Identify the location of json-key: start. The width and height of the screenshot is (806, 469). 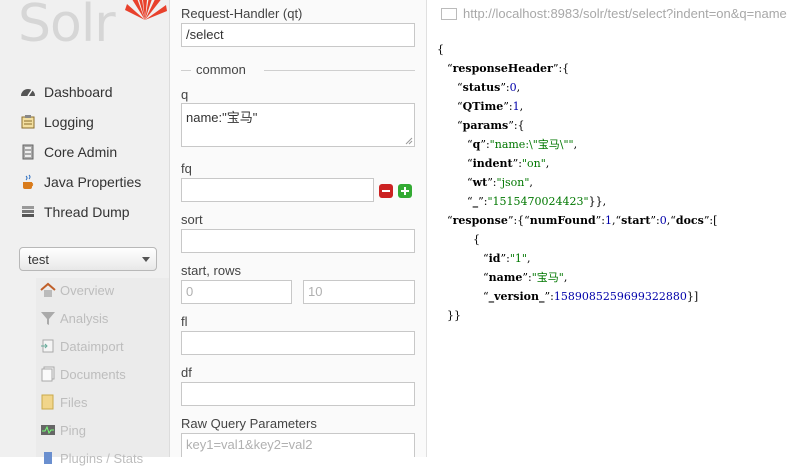
(636, 220).